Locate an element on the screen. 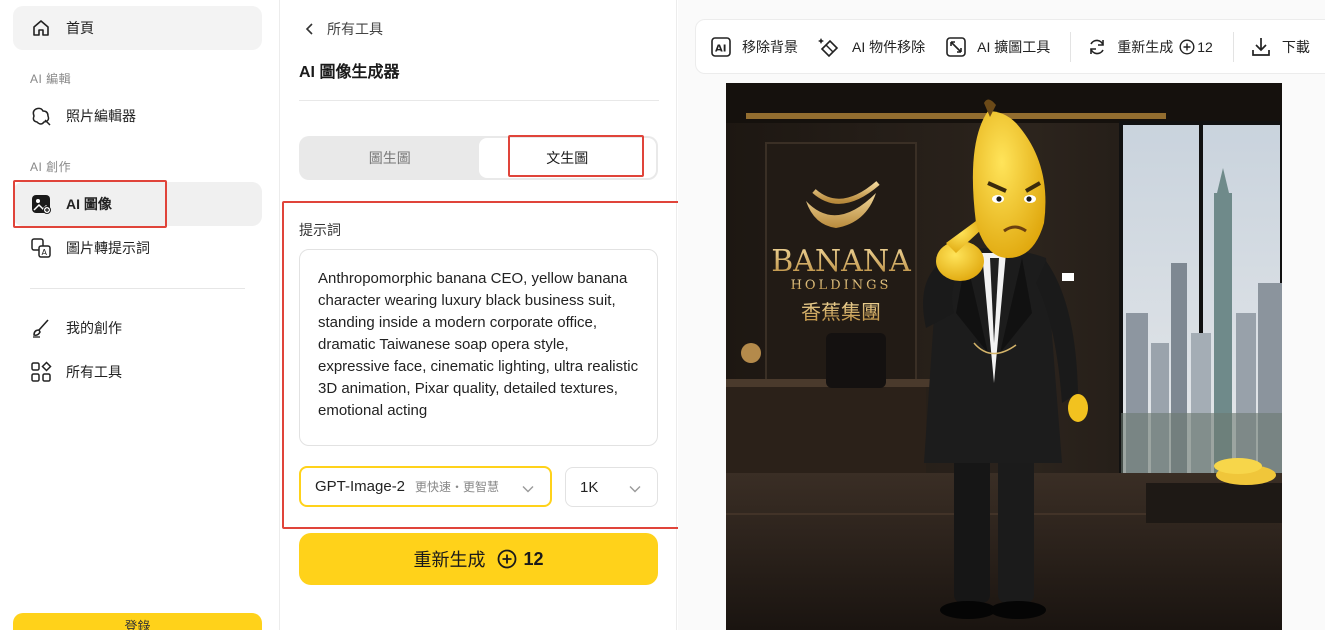  model-subtitle: 更快速・更智慧 is located at coordinates (457, 487).